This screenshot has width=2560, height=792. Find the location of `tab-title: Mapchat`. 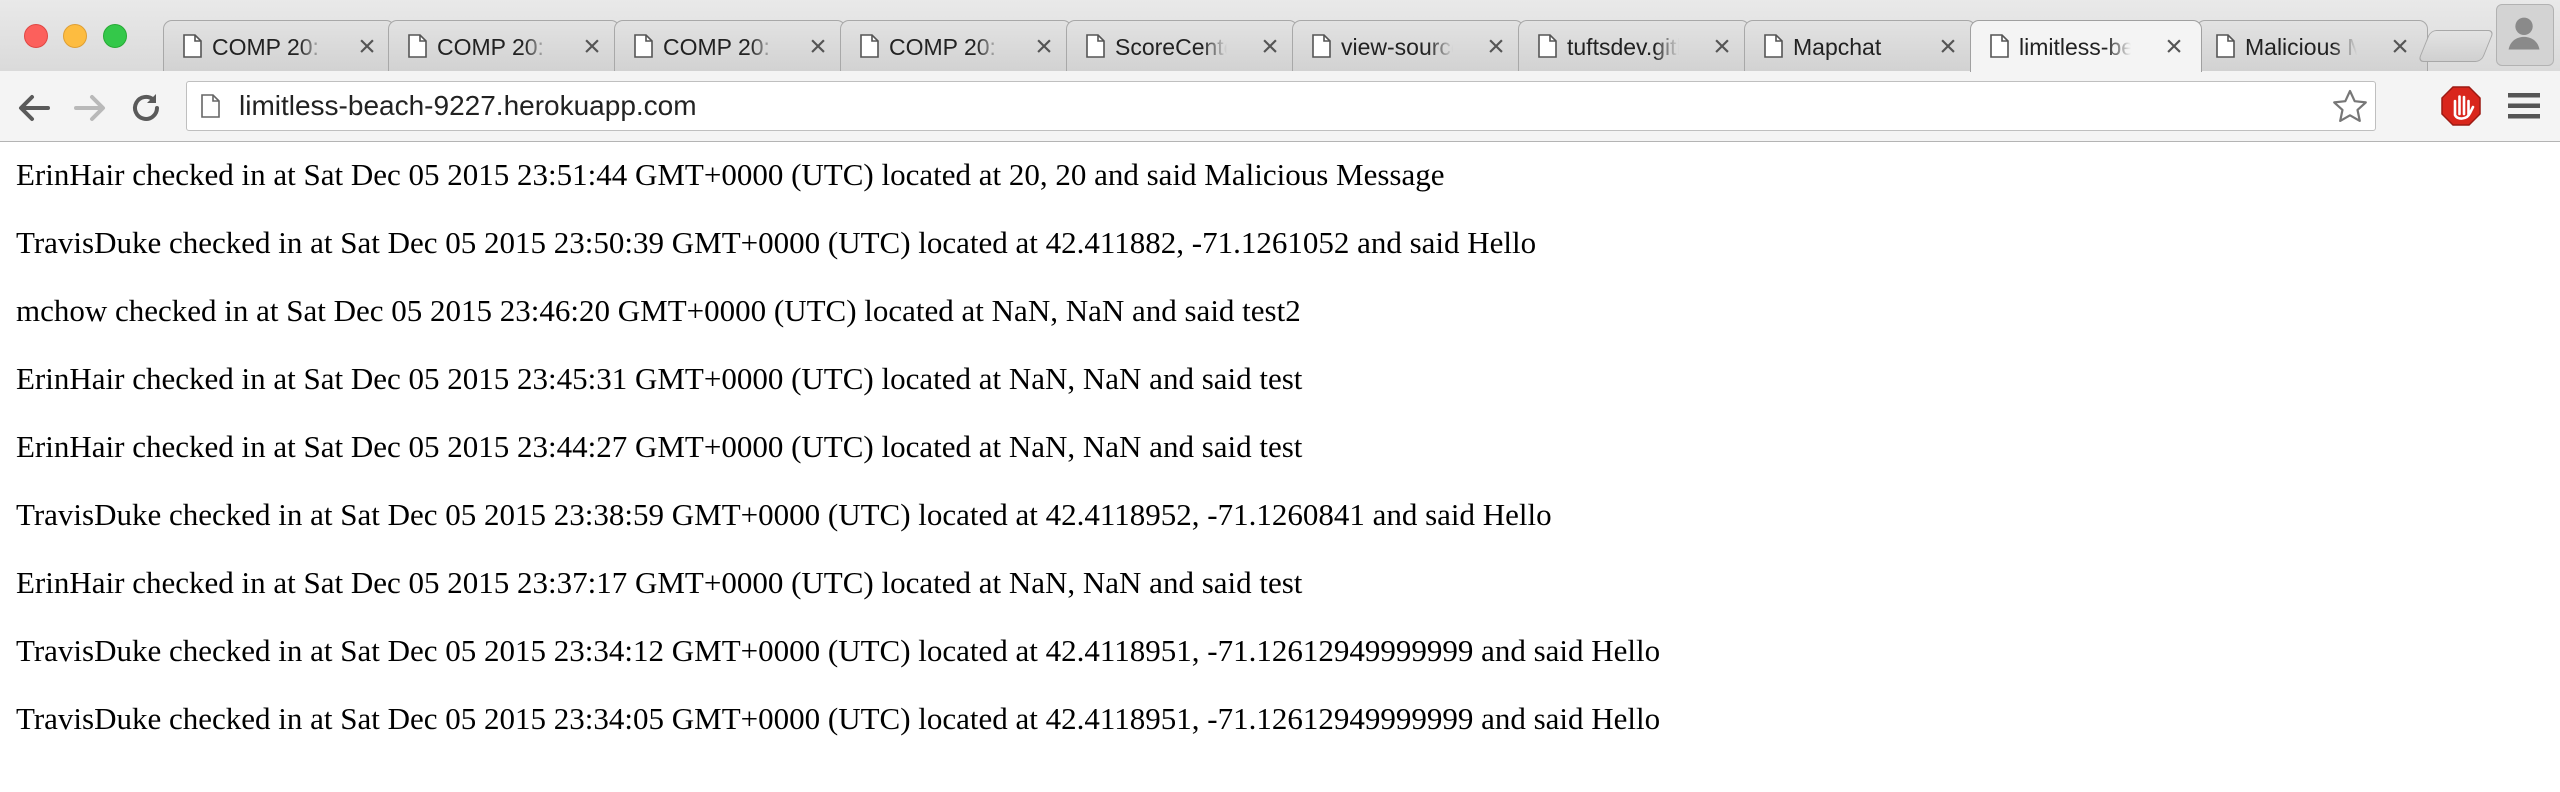

tab-title: Mapchat is located at coordinates (1837, 47).